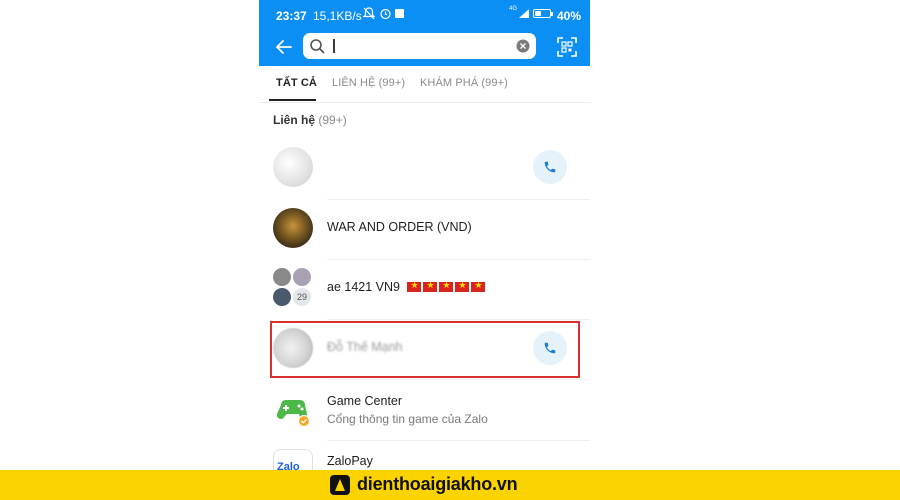 The image size is (900, 500). What do you see at coordinates (292, 100) in the screenshot?
I see `active-tab-indicator` at bounding box center [292, 100].